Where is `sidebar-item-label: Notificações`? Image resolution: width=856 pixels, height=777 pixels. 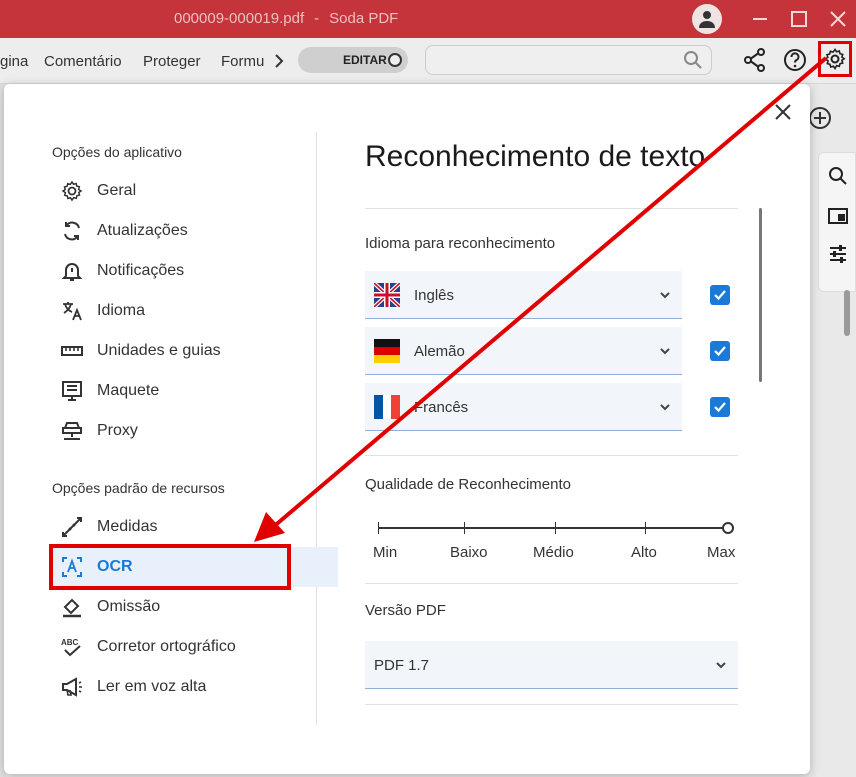
sidebar-item-label: Notificações is located at coordinates (141, 270).